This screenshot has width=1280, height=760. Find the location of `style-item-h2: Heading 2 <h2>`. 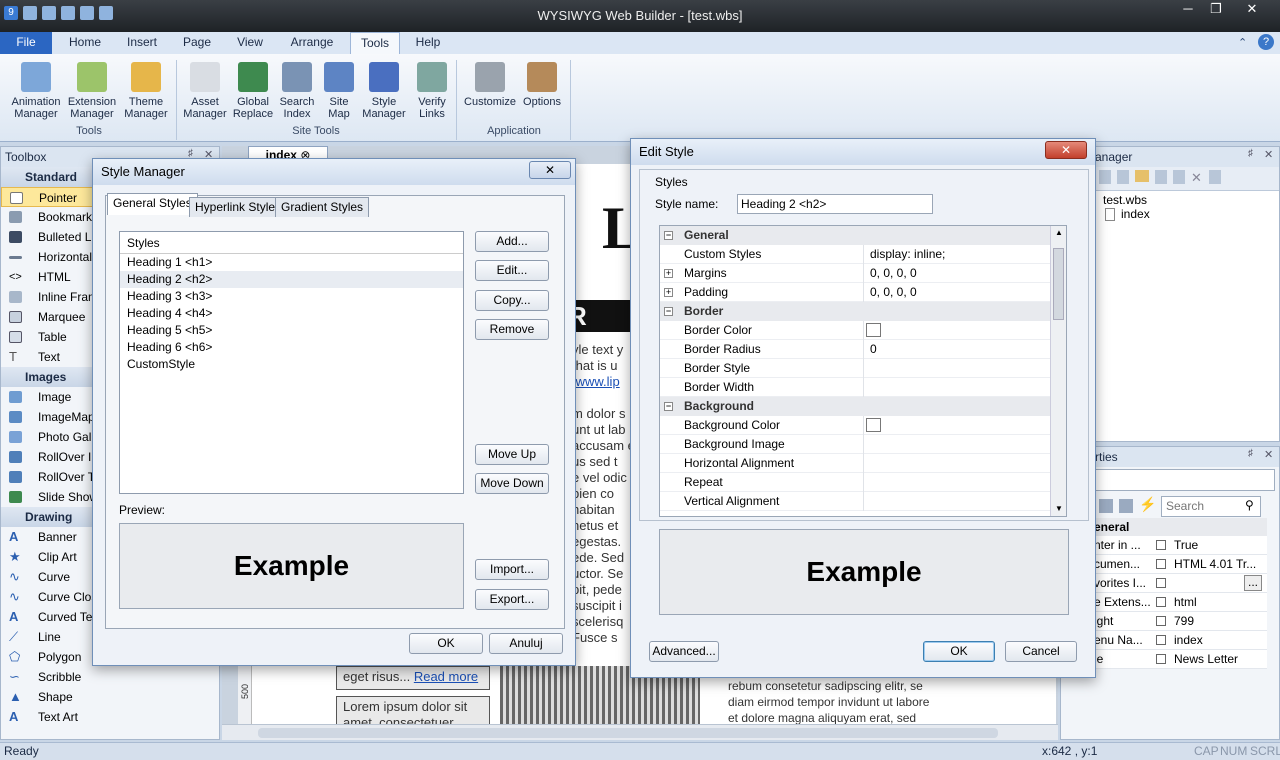

style-item-h2: Heading 2 <h2> is located at coordinates (291, 279).